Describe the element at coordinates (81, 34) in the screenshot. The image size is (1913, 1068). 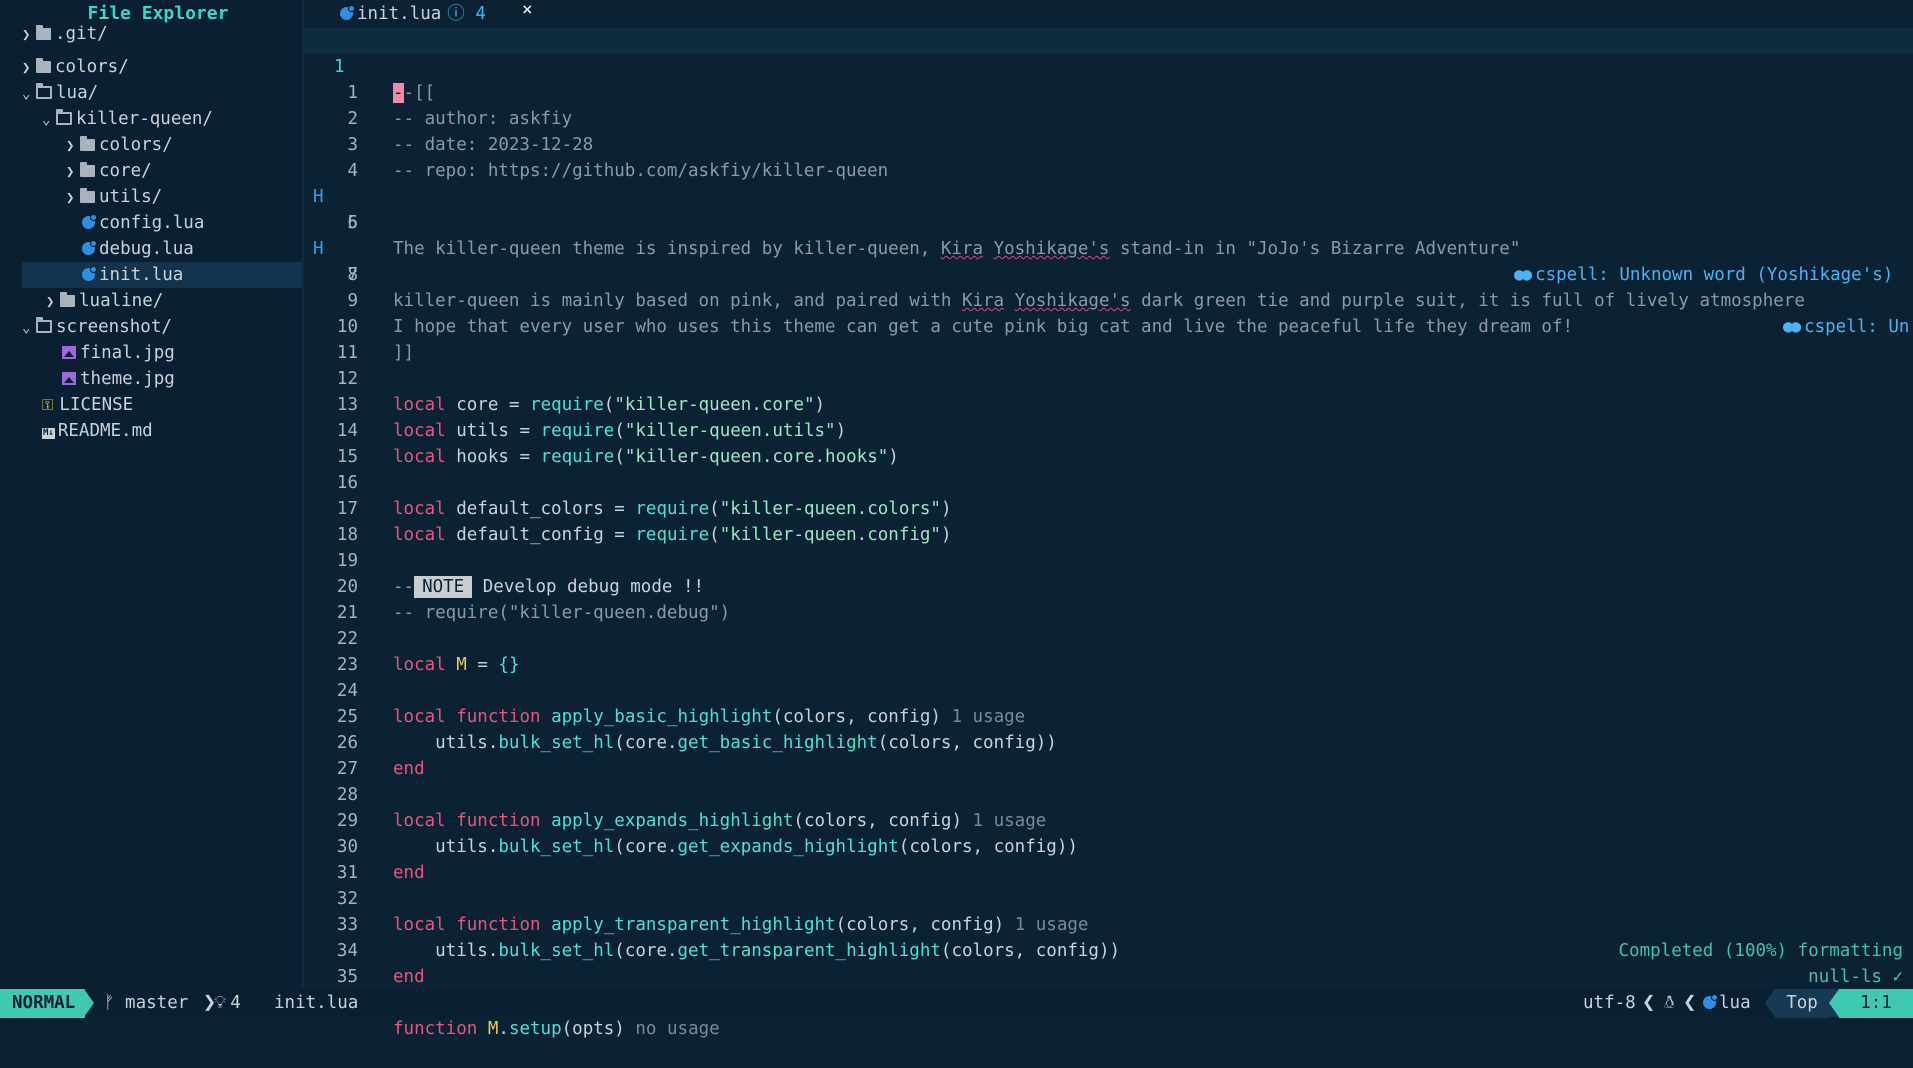
I see `tree-item-label: .git/` at that location.